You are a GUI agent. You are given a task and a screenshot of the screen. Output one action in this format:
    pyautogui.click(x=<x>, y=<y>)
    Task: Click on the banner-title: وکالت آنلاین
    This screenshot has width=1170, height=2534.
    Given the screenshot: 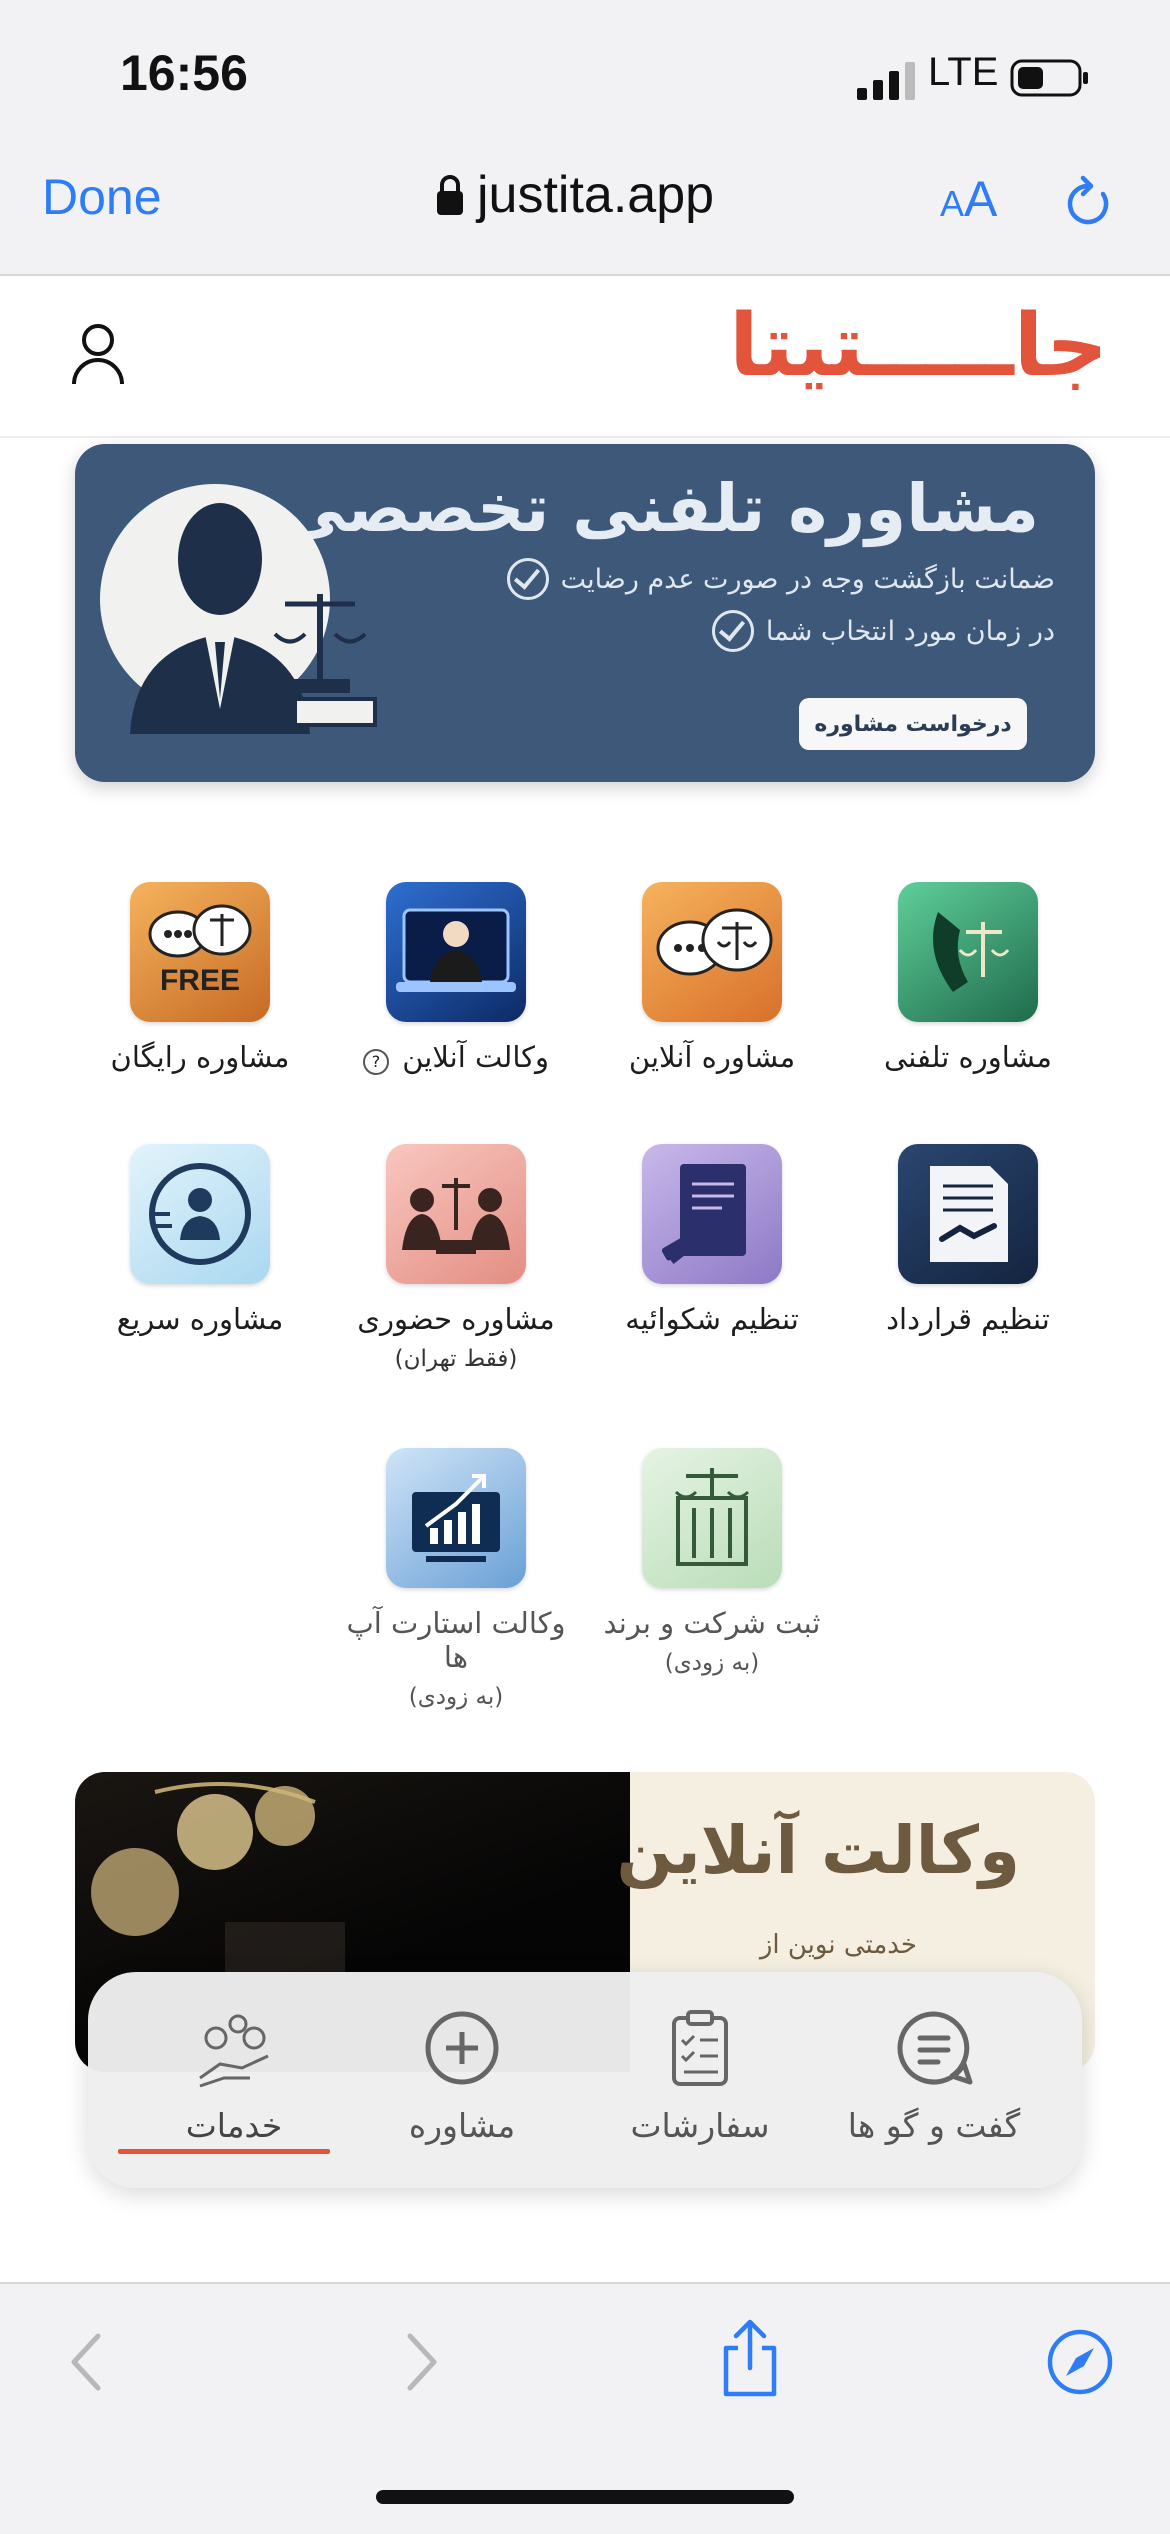 What is the action you would take?
    pyautogui.click(x=818, y=1850)
    